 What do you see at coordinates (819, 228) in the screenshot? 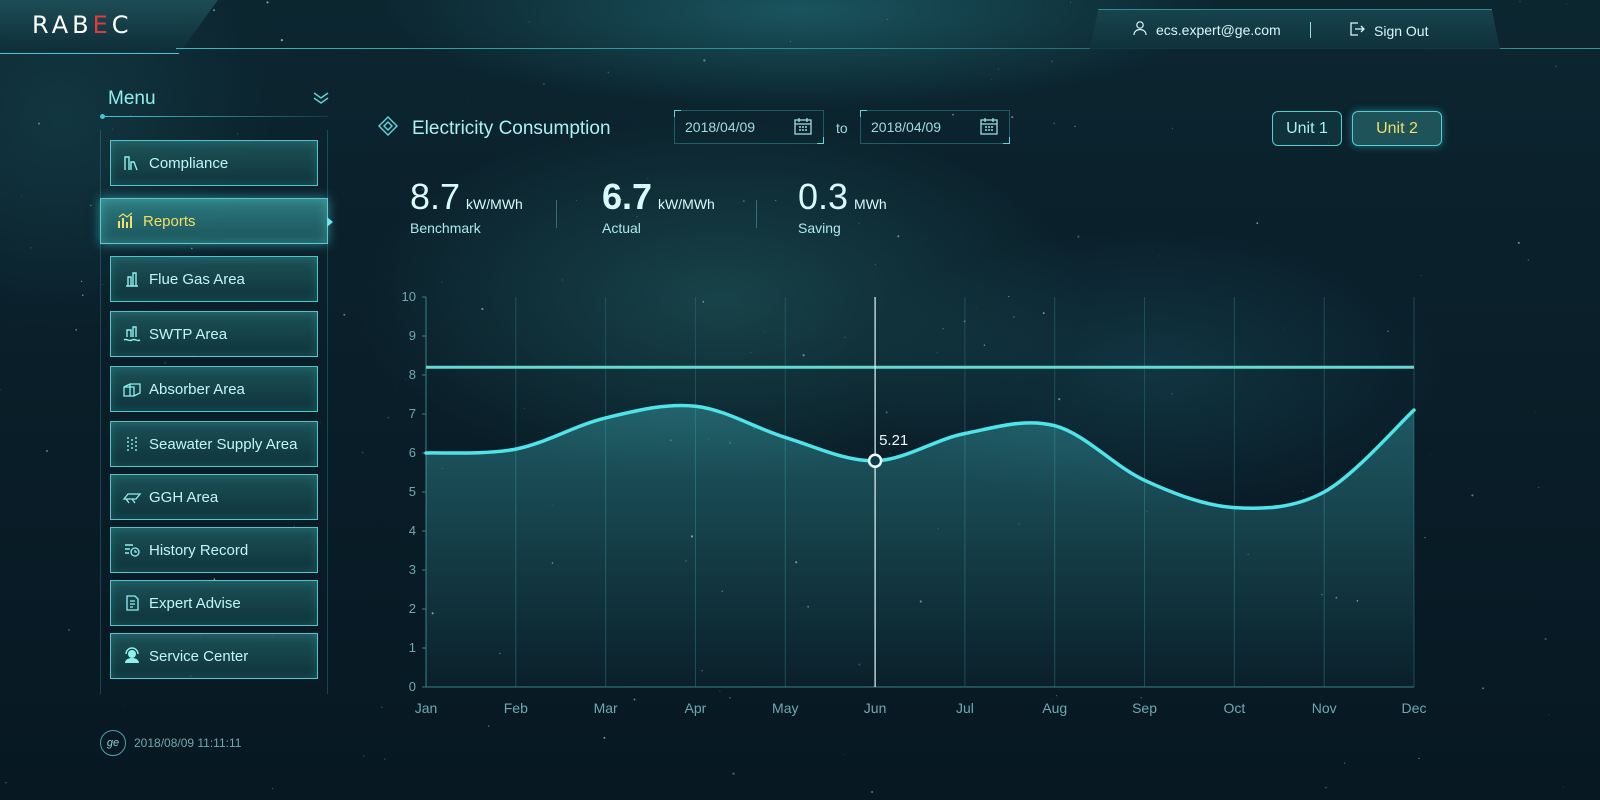
I see `saving-label: Saving` at bounding box center [819, 228].